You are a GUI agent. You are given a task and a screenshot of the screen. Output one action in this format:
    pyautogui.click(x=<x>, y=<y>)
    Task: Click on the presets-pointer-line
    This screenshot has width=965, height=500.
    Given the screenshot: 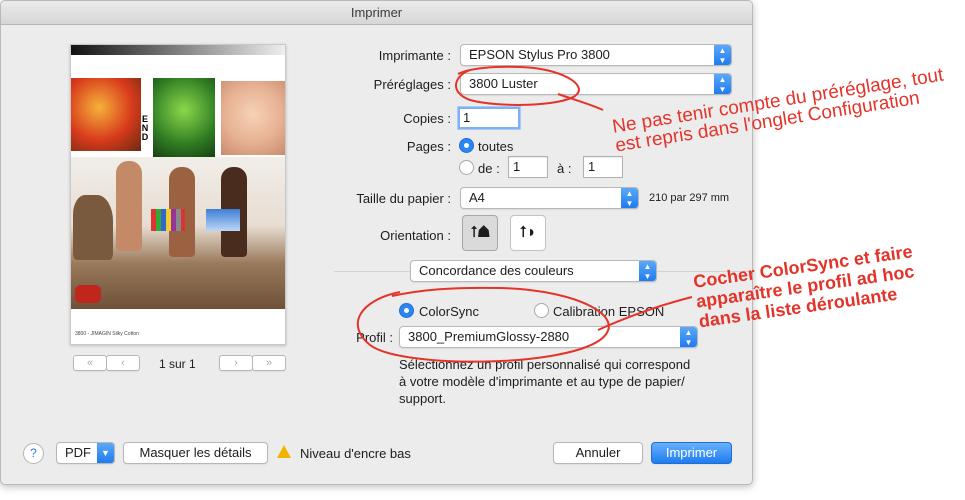 What is the action you would take?
    pyautogui.click(x=580, y=102)
    